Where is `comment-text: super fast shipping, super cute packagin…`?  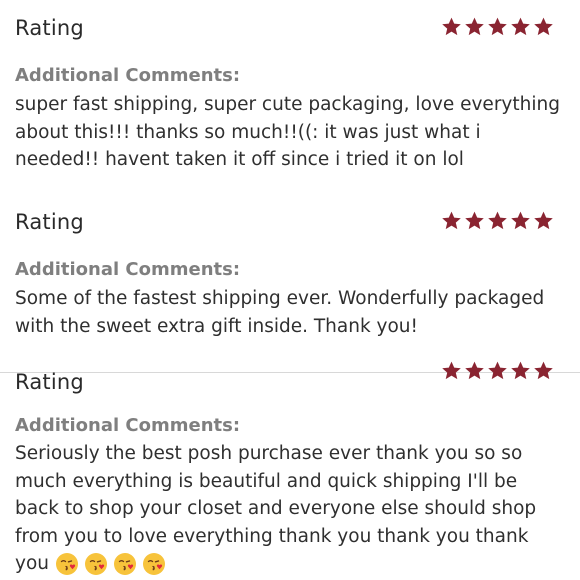 comment-text: super fast shipping, super cute packagin… is located at coordinates (287, 132).